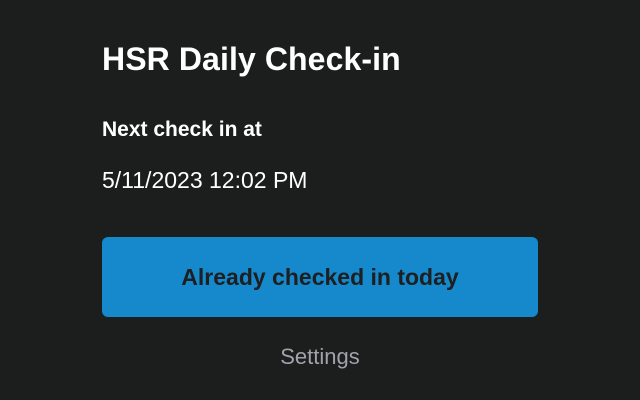 This screenshot has width=640, height=400. I want to click on settings-link: Settings, so click(320, 357).